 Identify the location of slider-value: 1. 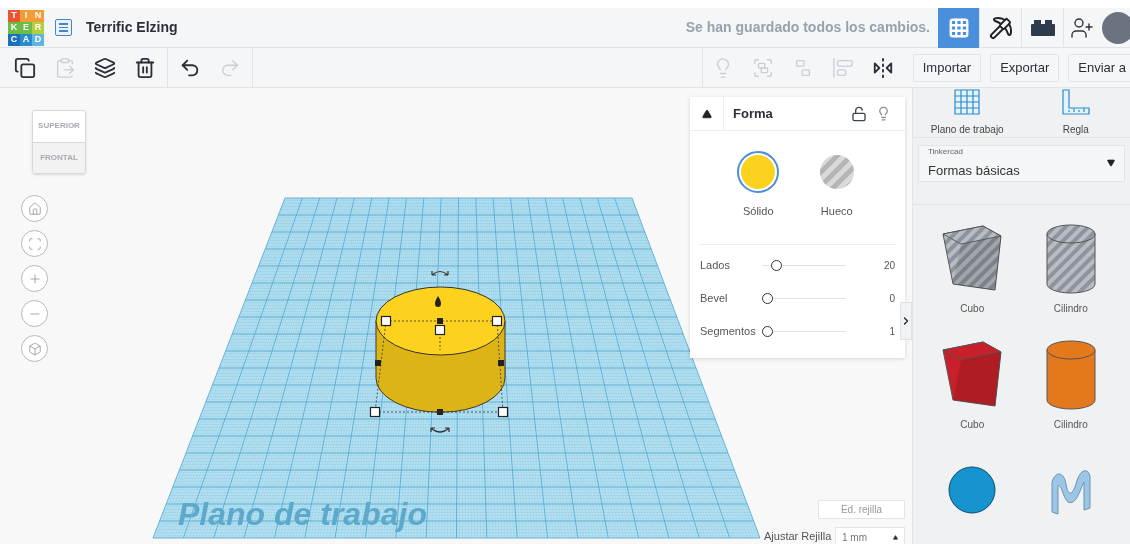
(892, 331).